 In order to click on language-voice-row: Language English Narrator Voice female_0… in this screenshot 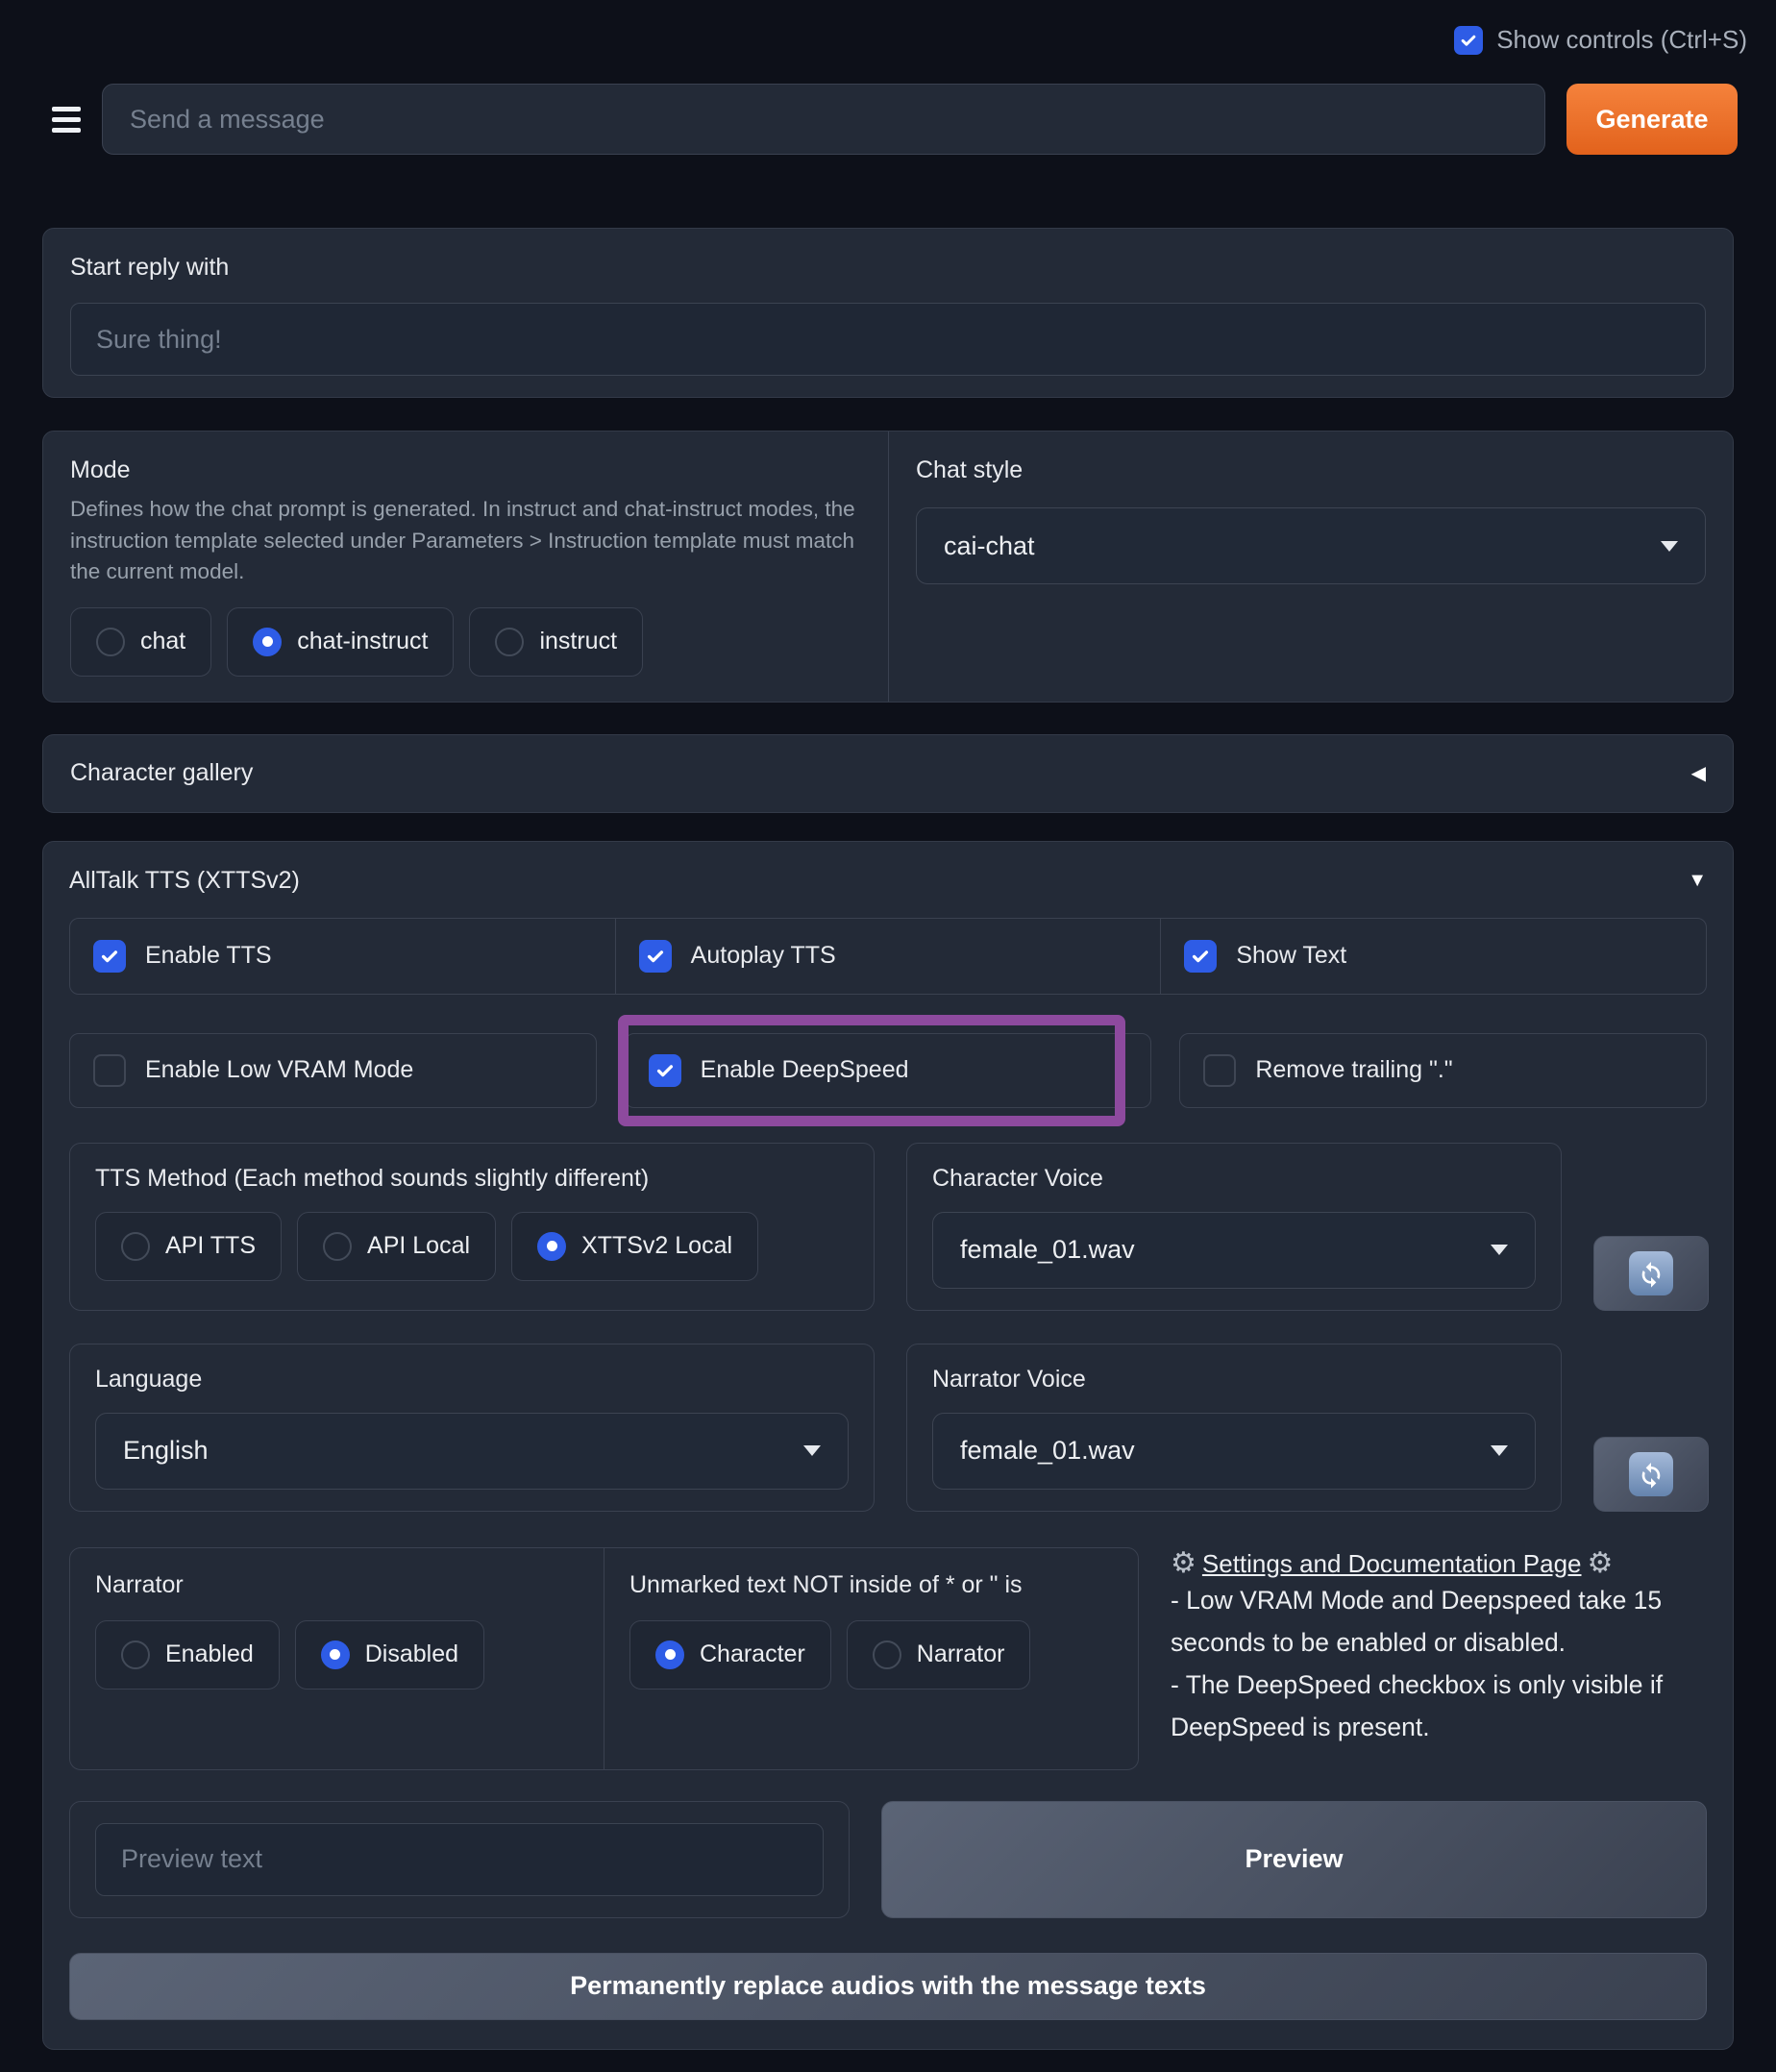, I will do `click(889, 1427)`.